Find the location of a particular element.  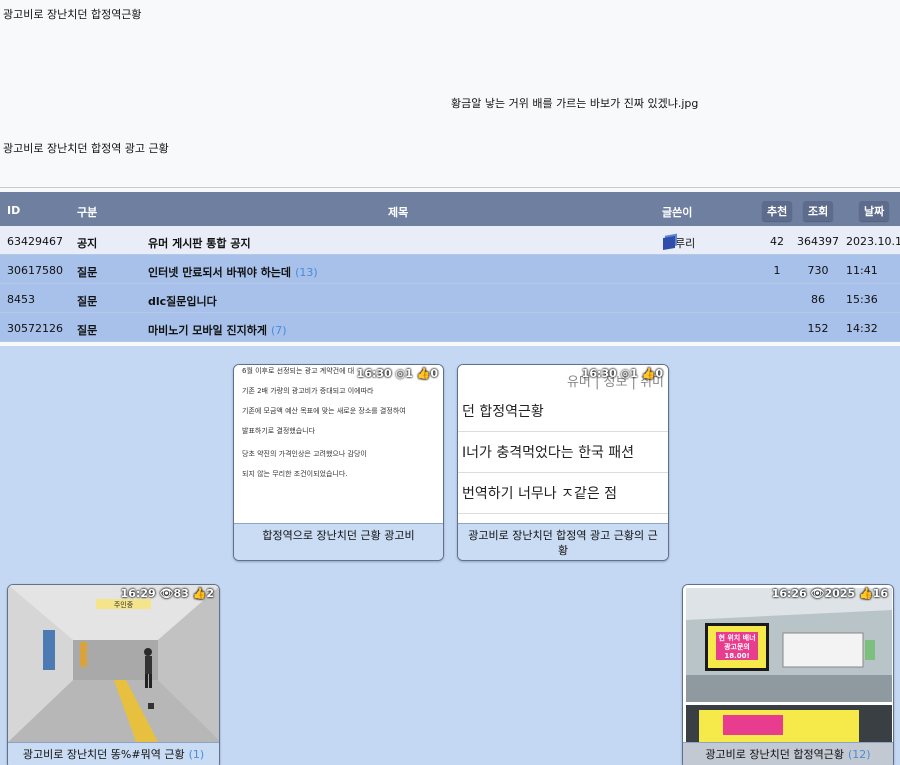

row-date: 2023.10.19 is located at coordinates (873, 241).